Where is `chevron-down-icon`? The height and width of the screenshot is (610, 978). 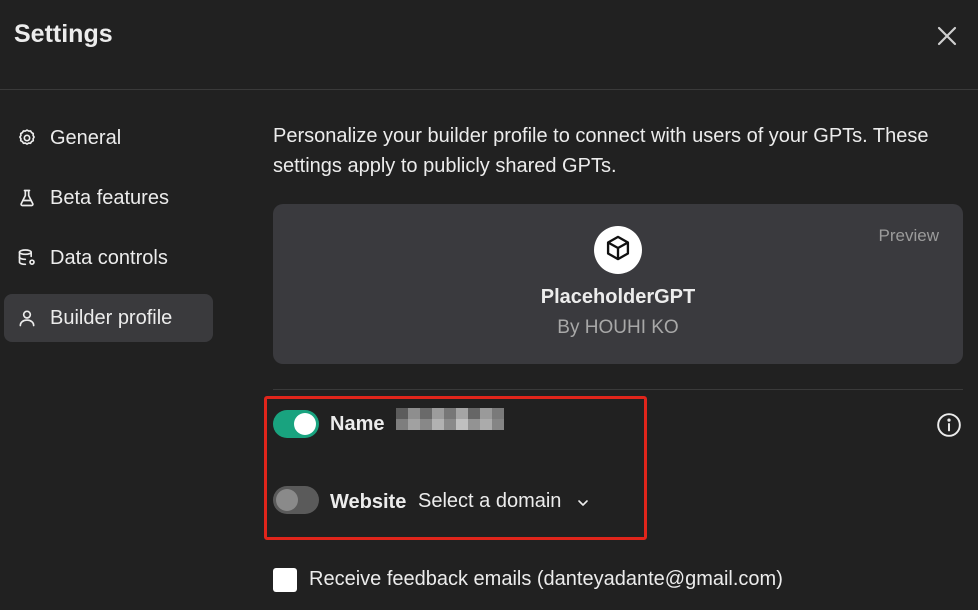
chevron-down-icon is located at coordinates (583, 502).